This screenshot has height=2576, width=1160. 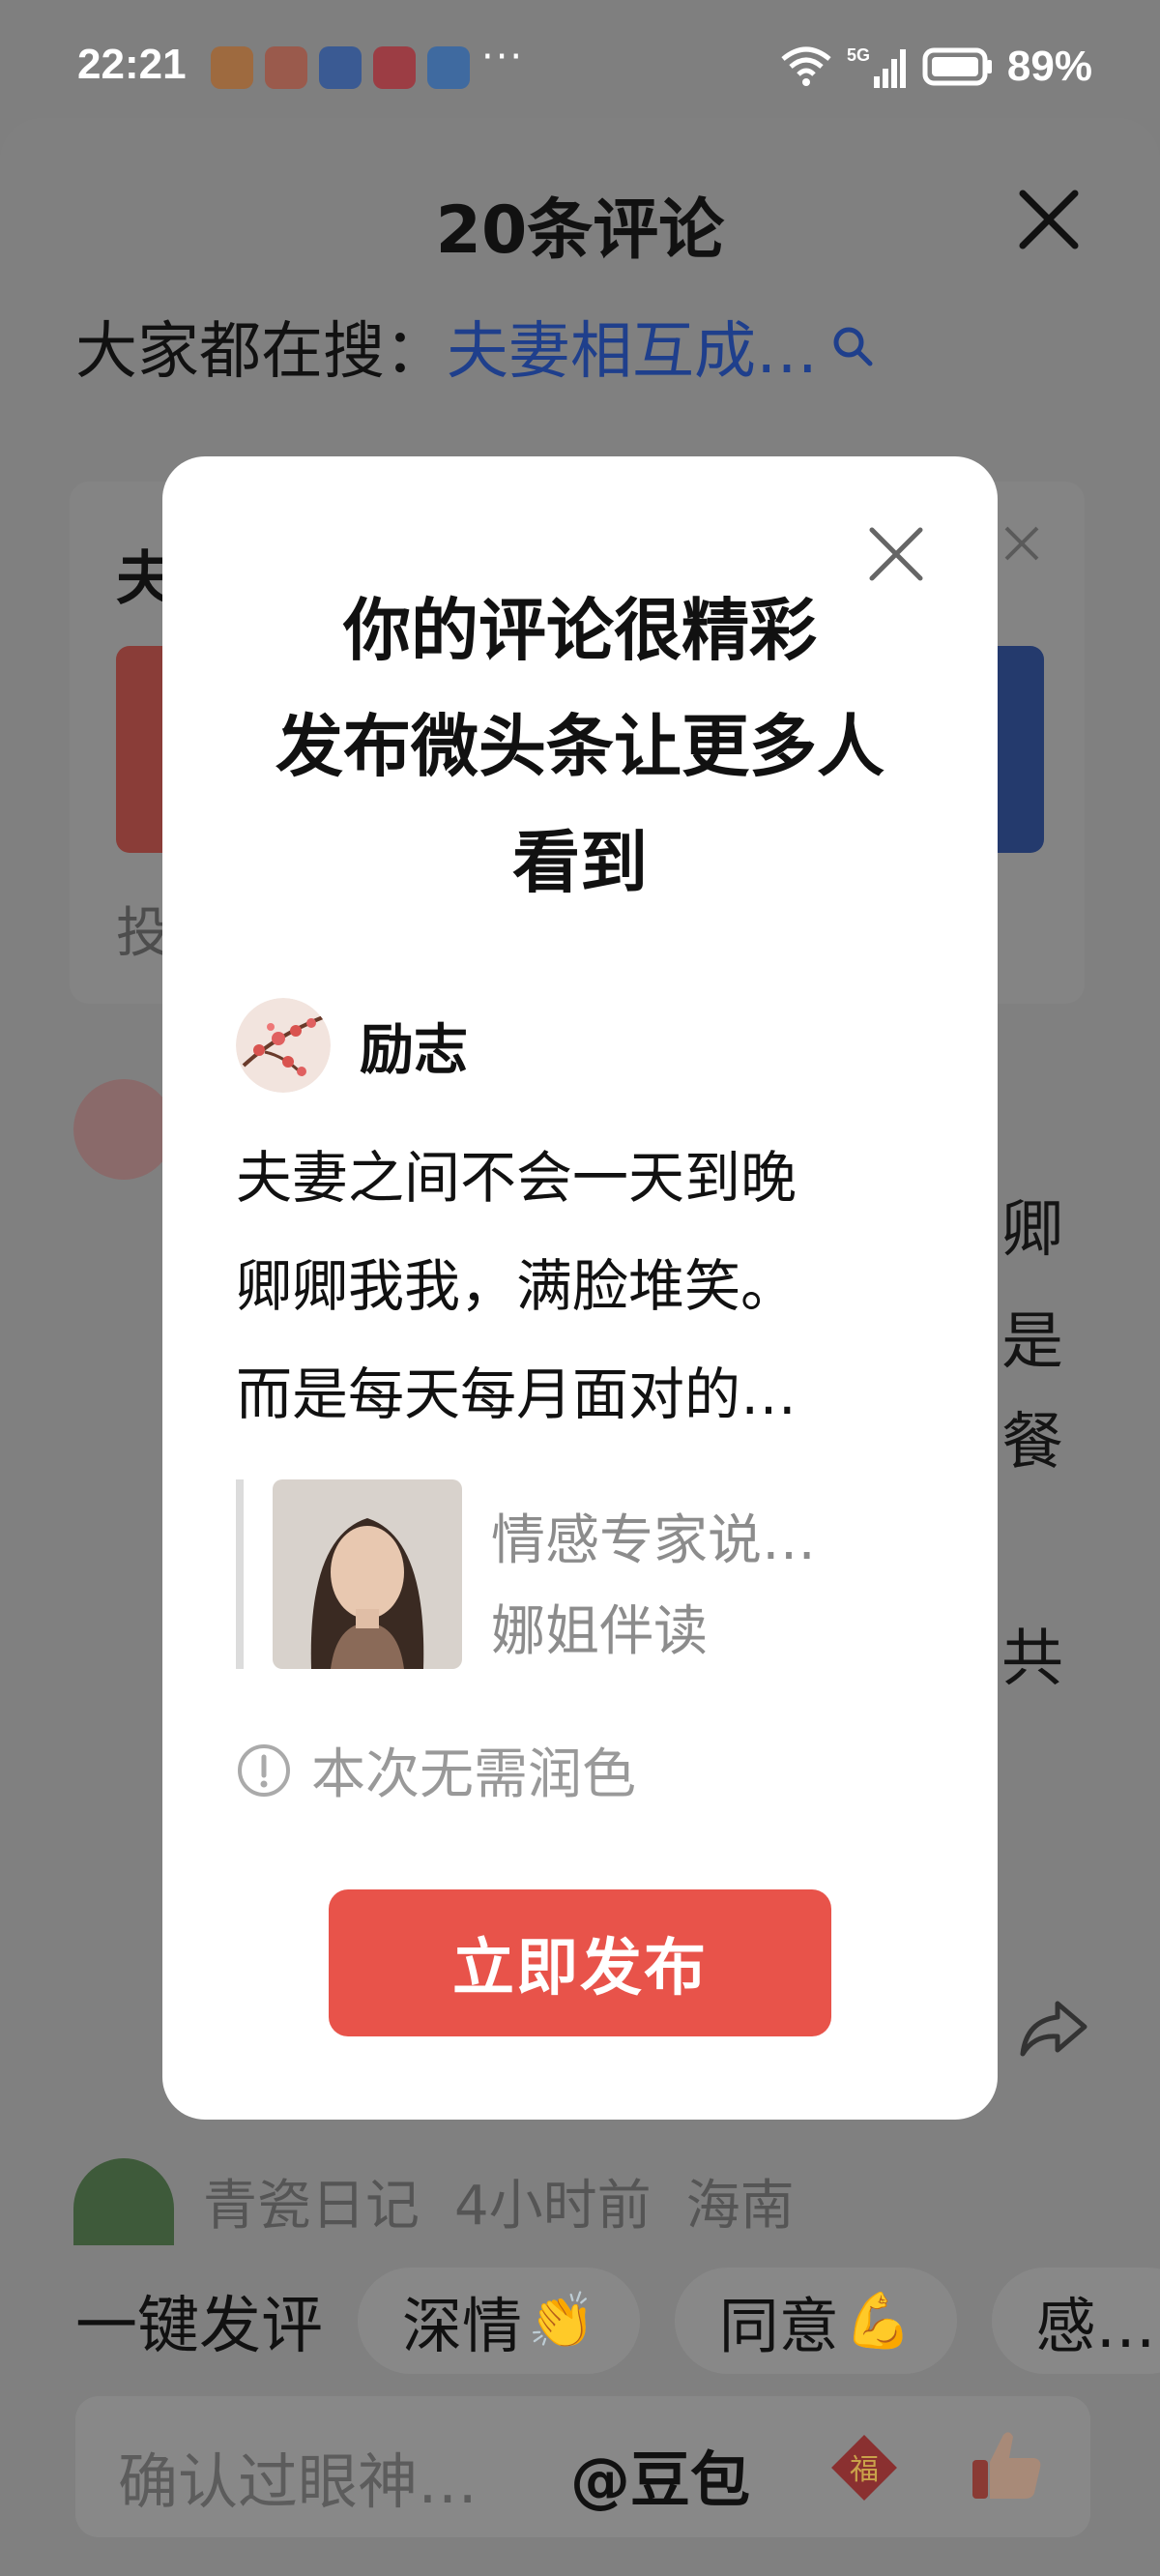 I want to click on comment-location: 海南, so click(x=740, y=2206).